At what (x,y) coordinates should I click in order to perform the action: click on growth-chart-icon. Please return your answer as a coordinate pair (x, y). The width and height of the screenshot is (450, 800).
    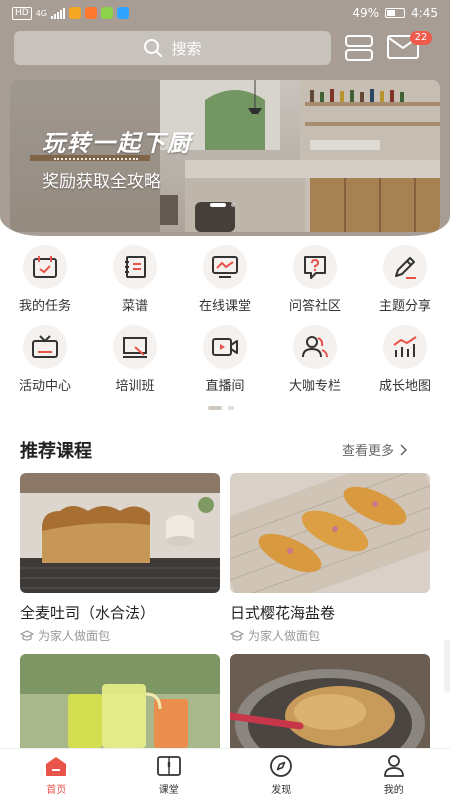
    Looking at the image, I should click on (405, 346).